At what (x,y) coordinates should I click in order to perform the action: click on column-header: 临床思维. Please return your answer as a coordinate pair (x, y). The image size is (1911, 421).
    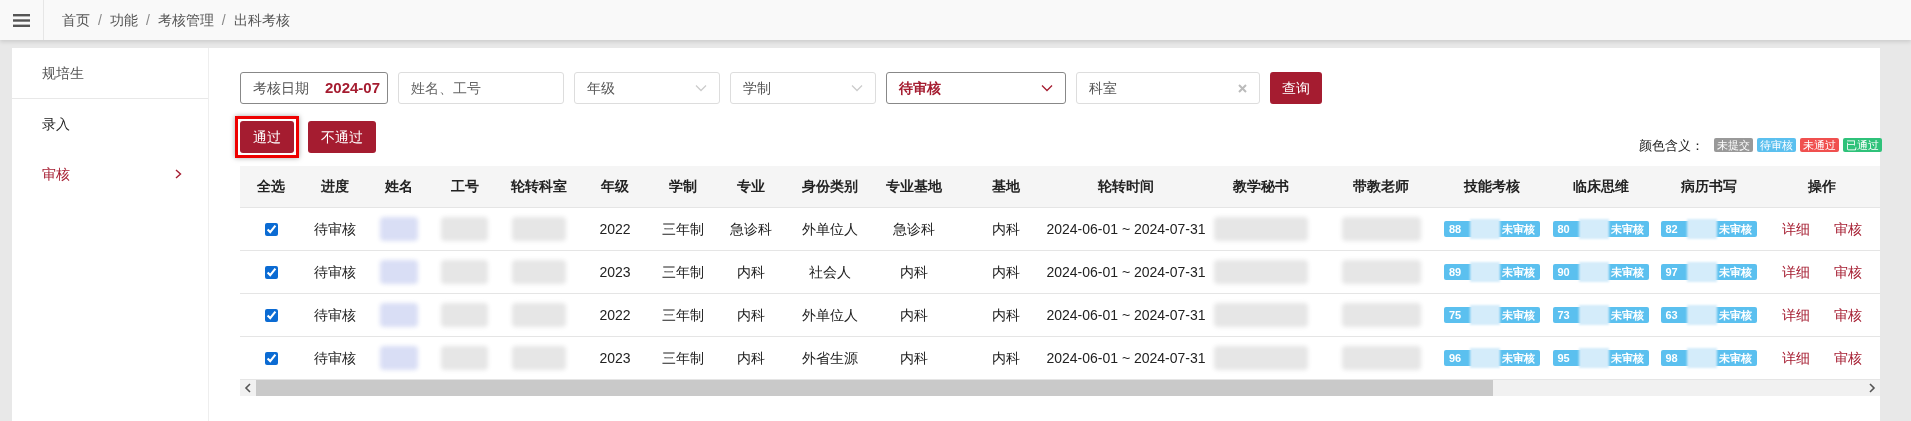
    Looking at the image, I should click on (1600, 186).